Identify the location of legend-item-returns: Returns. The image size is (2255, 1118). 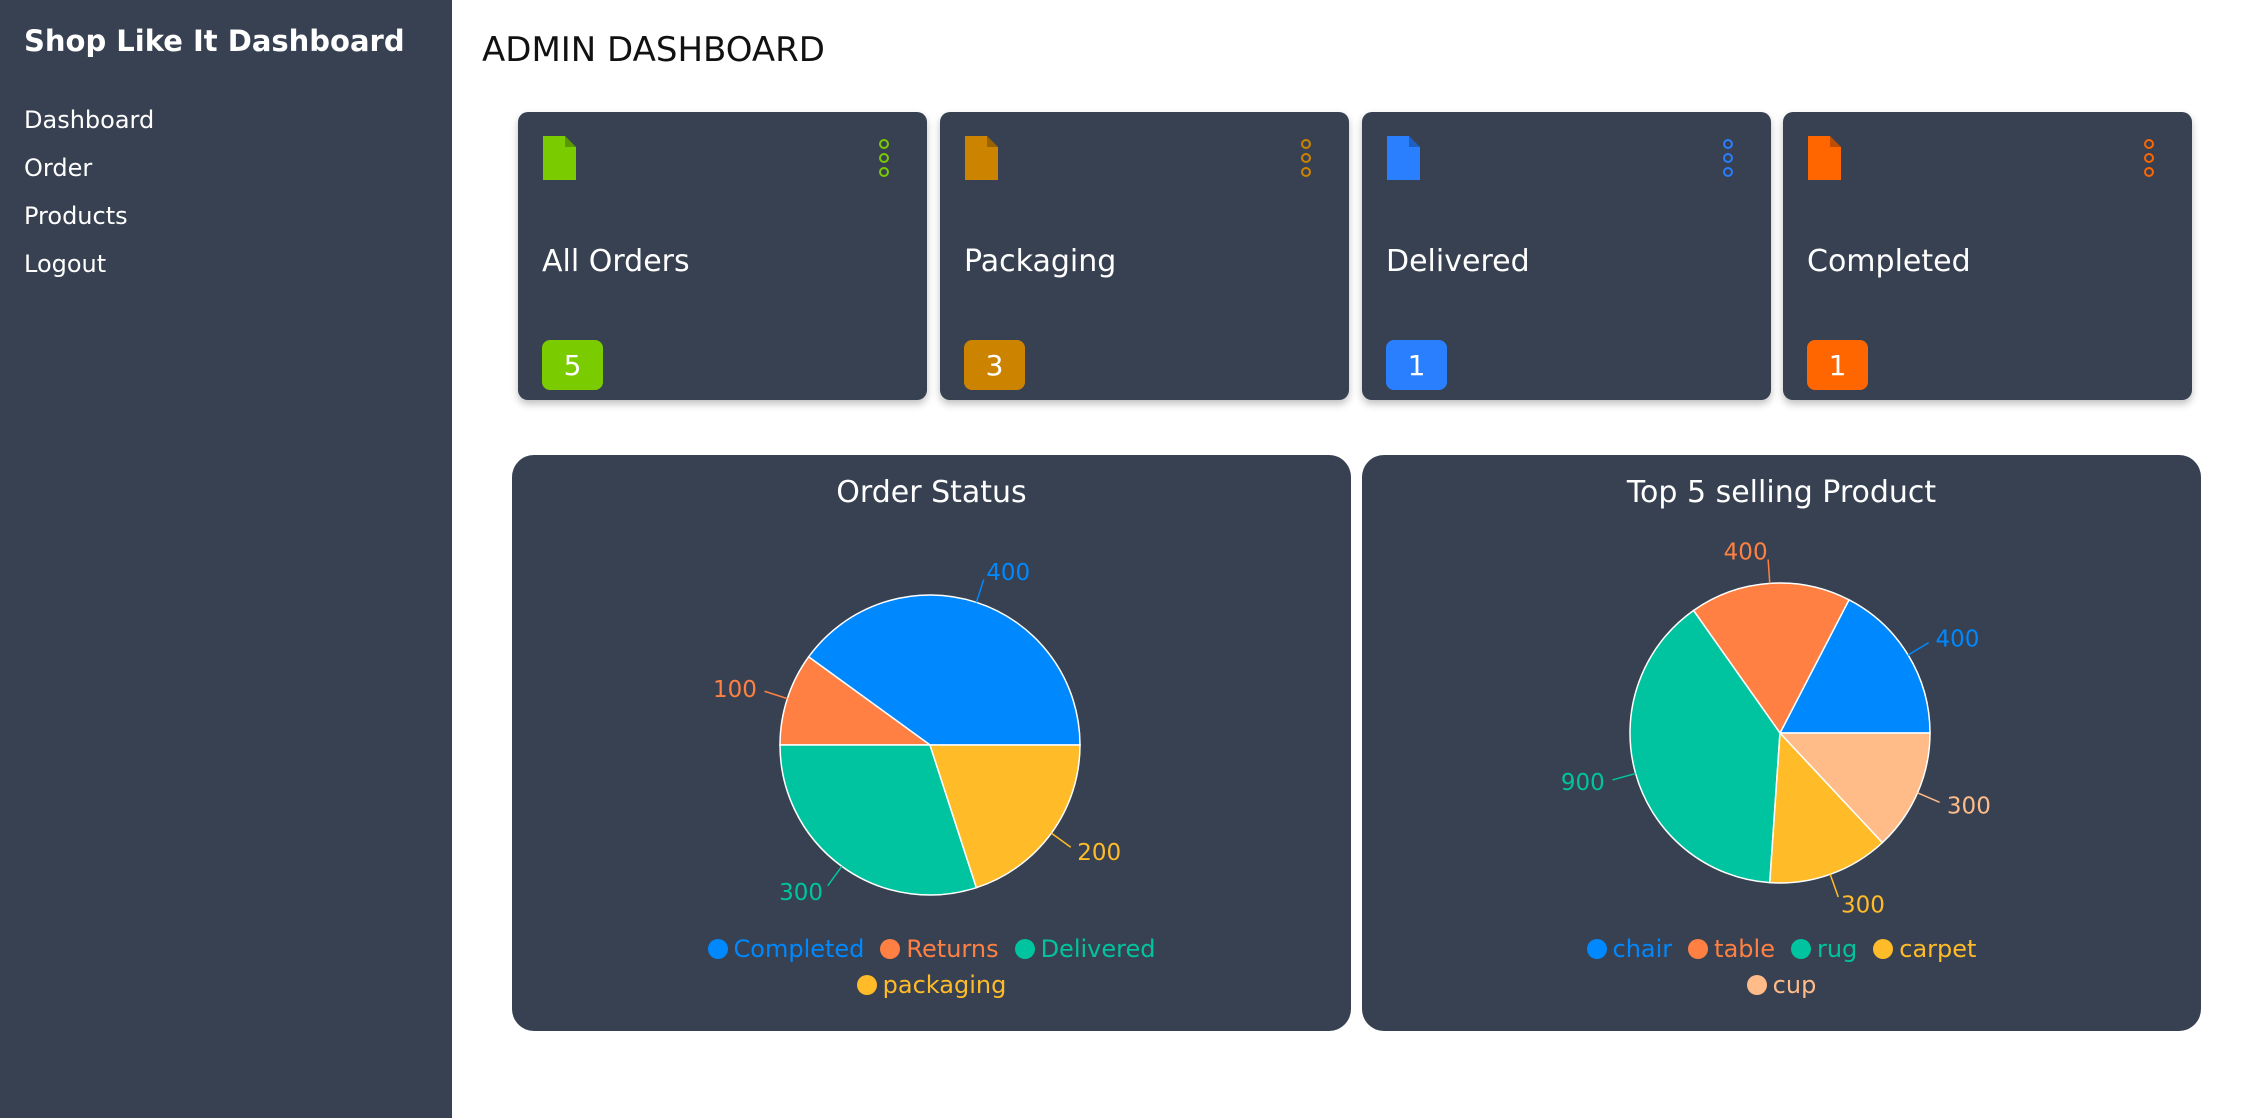
(939, 949).